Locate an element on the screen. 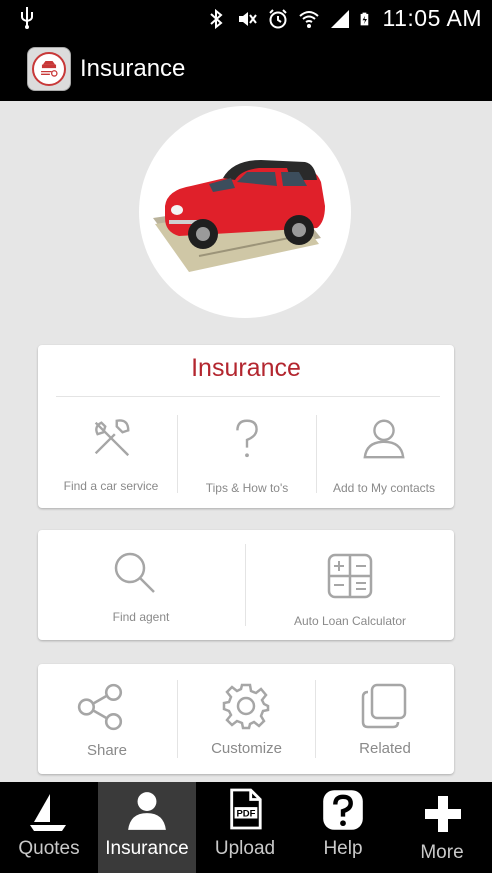 The width and height of the screenshot is (492, 873). stacked-squares-icon is located at coordinates (384, 706).